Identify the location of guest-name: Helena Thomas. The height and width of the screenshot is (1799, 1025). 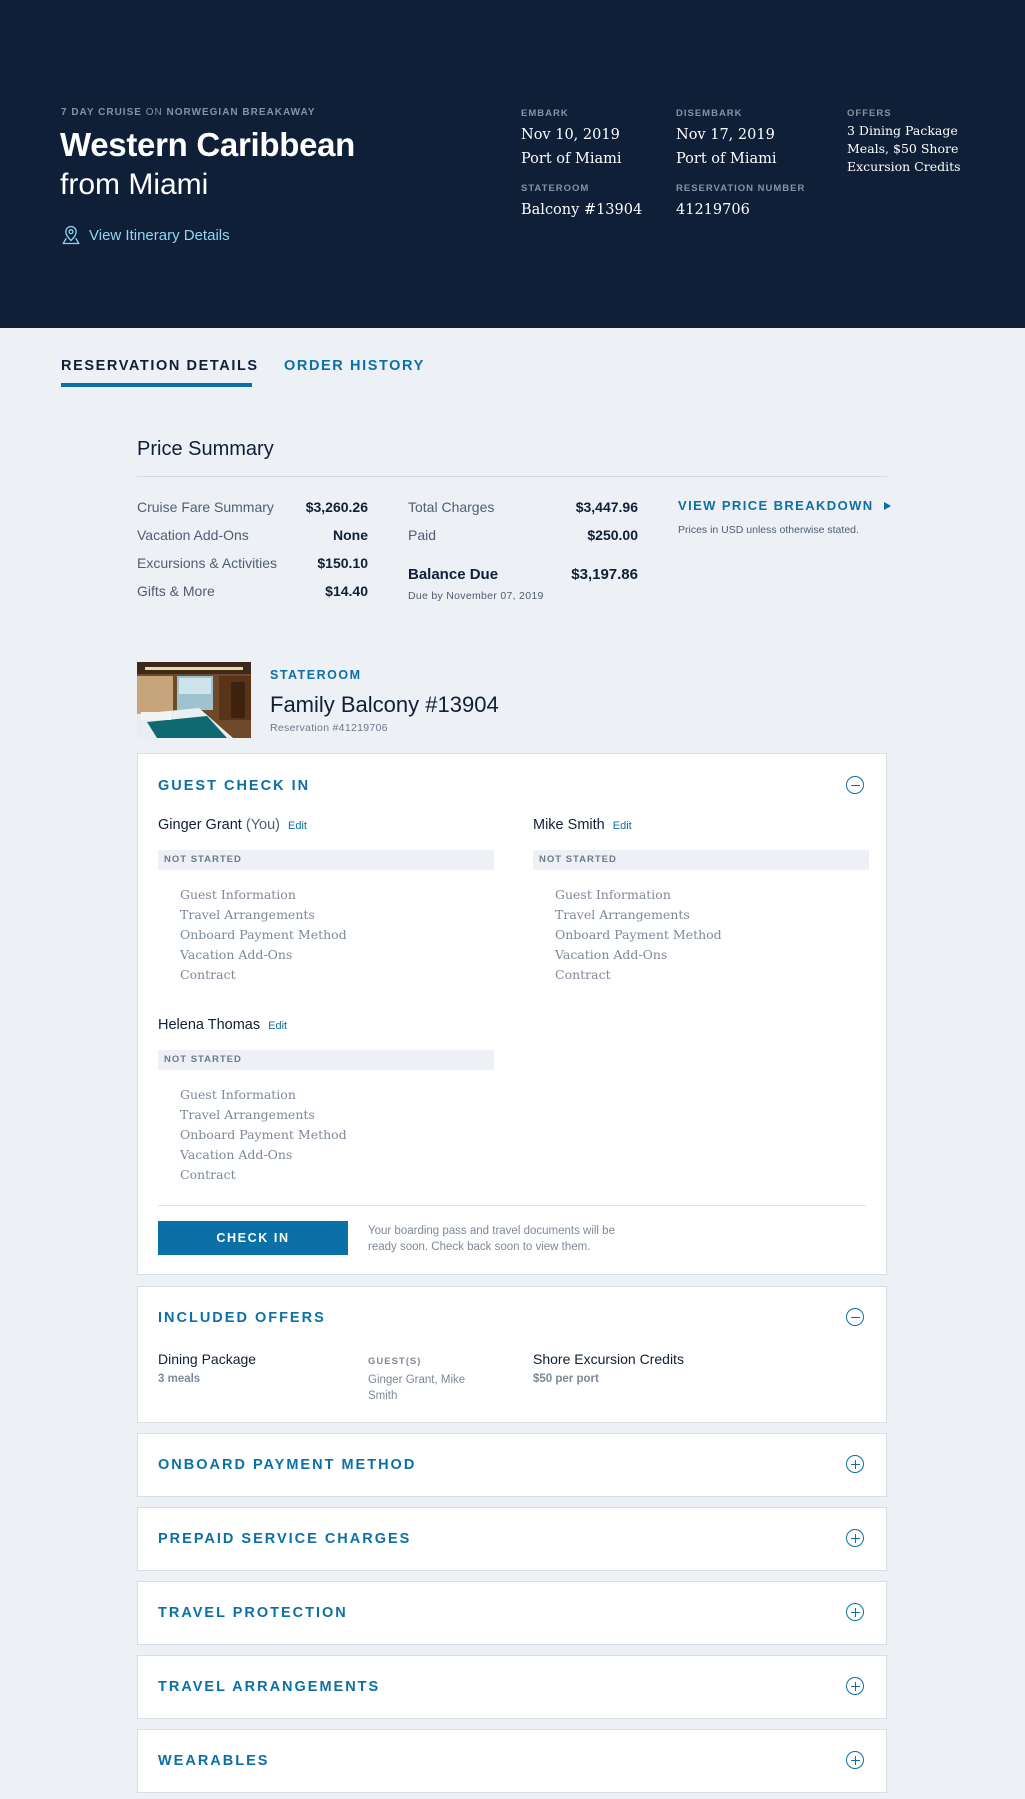
(209, 1025).